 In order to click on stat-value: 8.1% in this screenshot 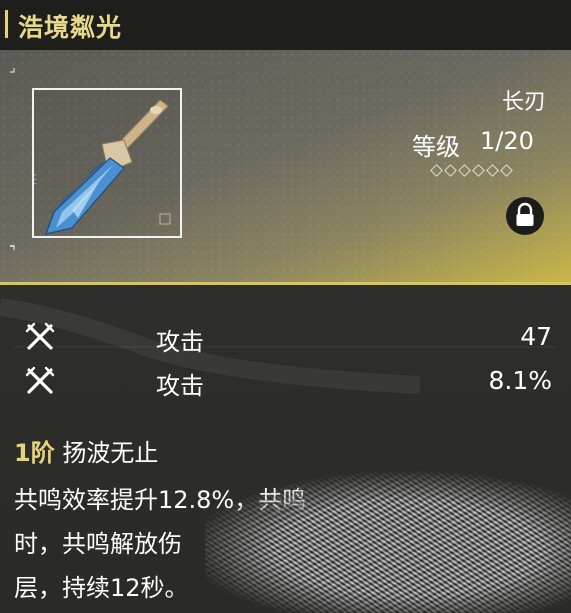, I will do `click(520, 380)`.